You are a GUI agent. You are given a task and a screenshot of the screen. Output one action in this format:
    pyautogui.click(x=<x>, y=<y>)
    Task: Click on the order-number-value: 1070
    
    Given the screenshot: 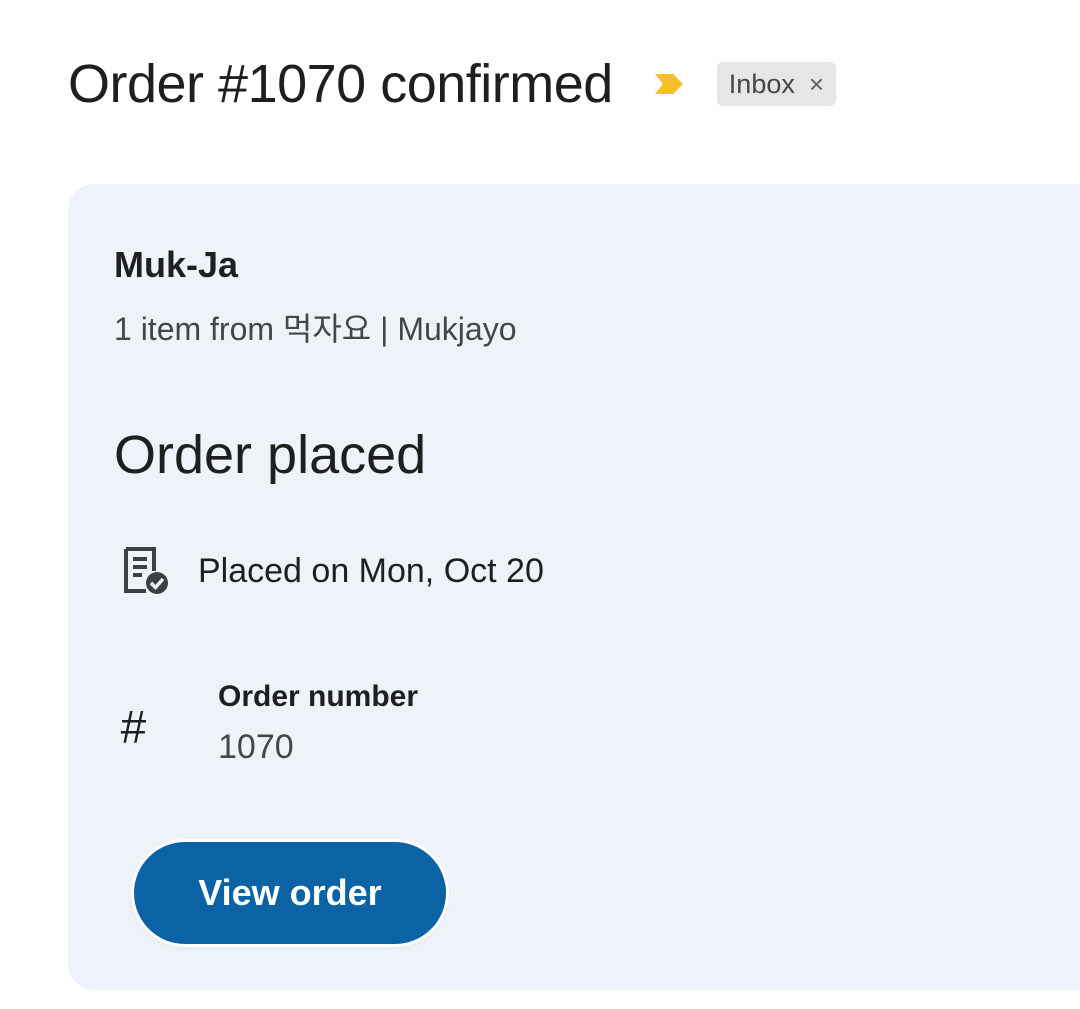 What is the action you would take?
    pyautogui.click(x=256, y=747)
    